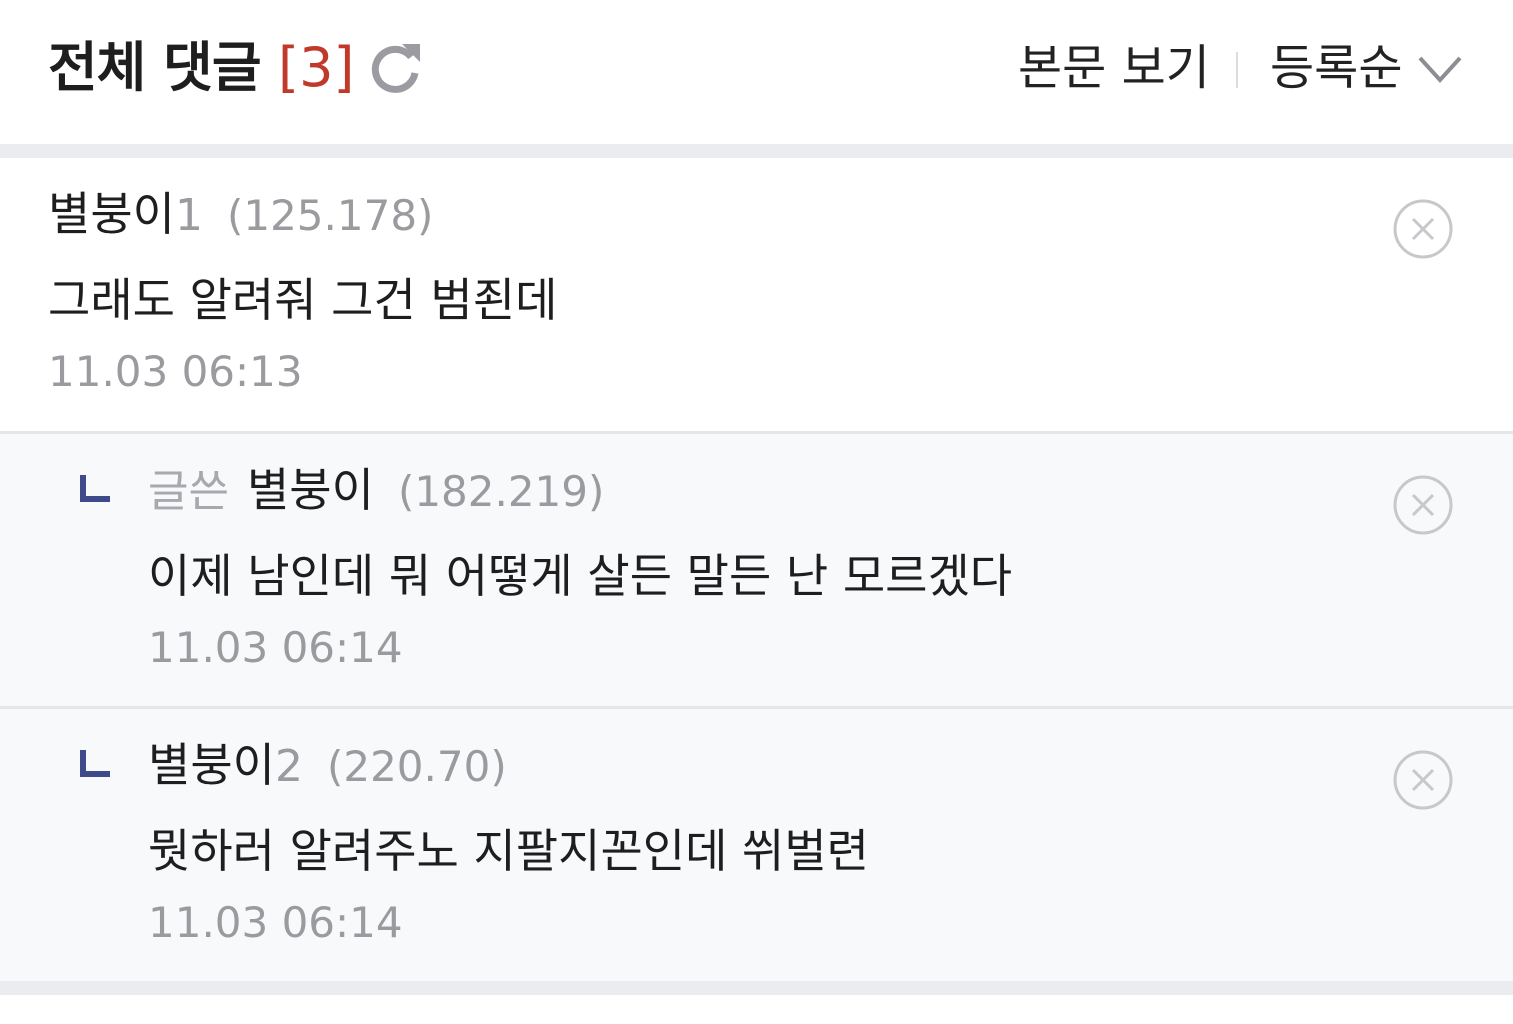 The width and height of the screenshot is (1513, 1024). What do you see at coordinates (188, 215) in the screenshot?
I see `comment-author-suffix: 1` at bounding box center [188, 215].